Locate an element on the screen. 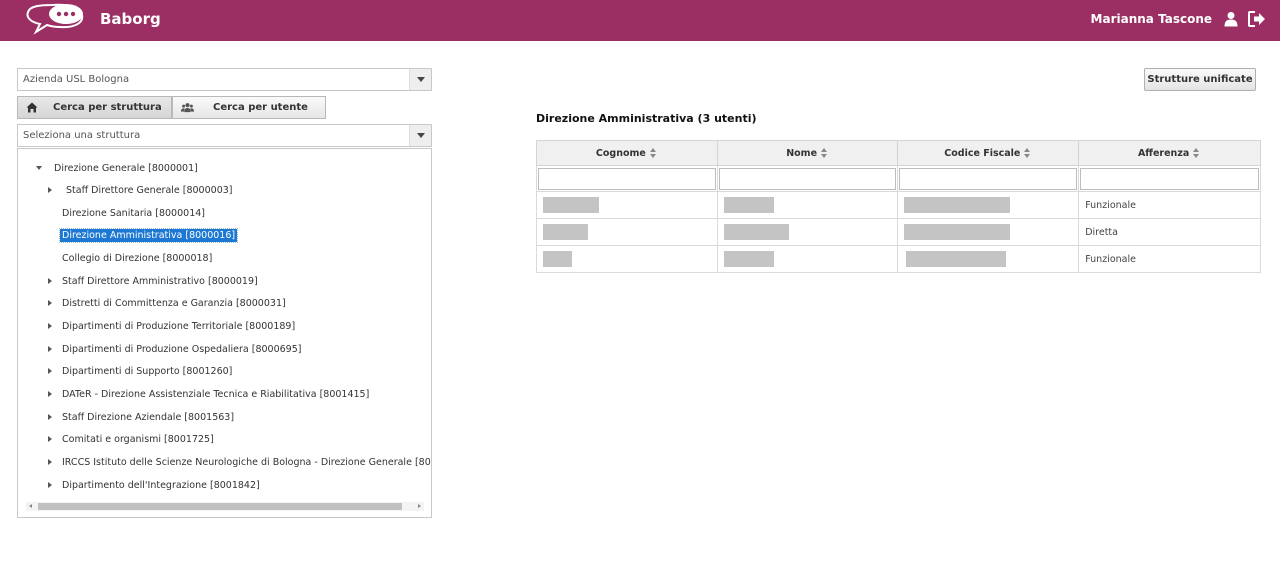 The image size is (1280, 567). caret-down-icon is located at coordinates (39, 168).